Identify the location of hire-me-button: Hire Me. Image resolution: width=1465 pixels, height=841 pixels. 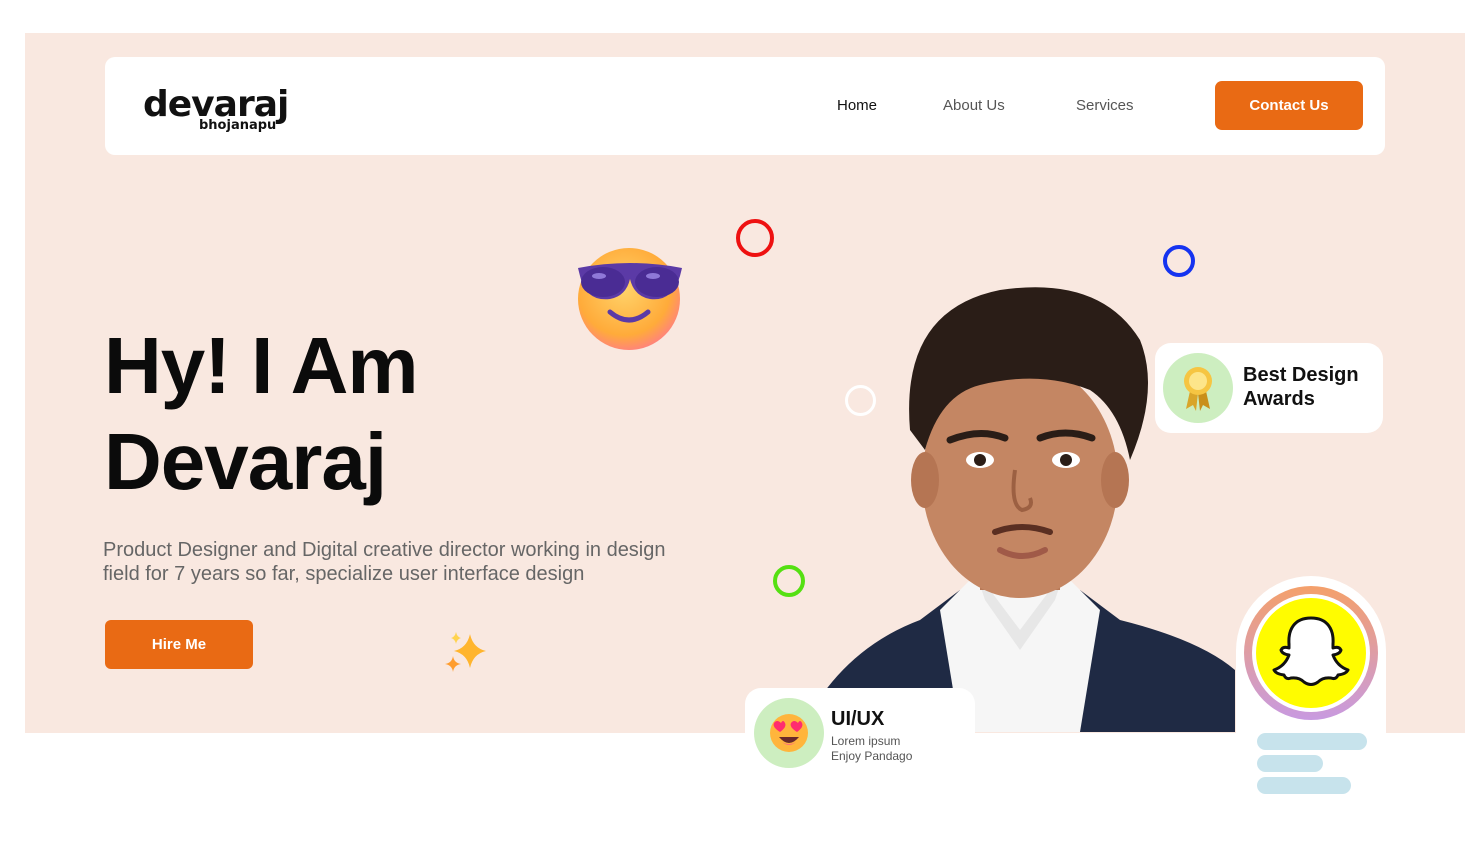
(179, 644).